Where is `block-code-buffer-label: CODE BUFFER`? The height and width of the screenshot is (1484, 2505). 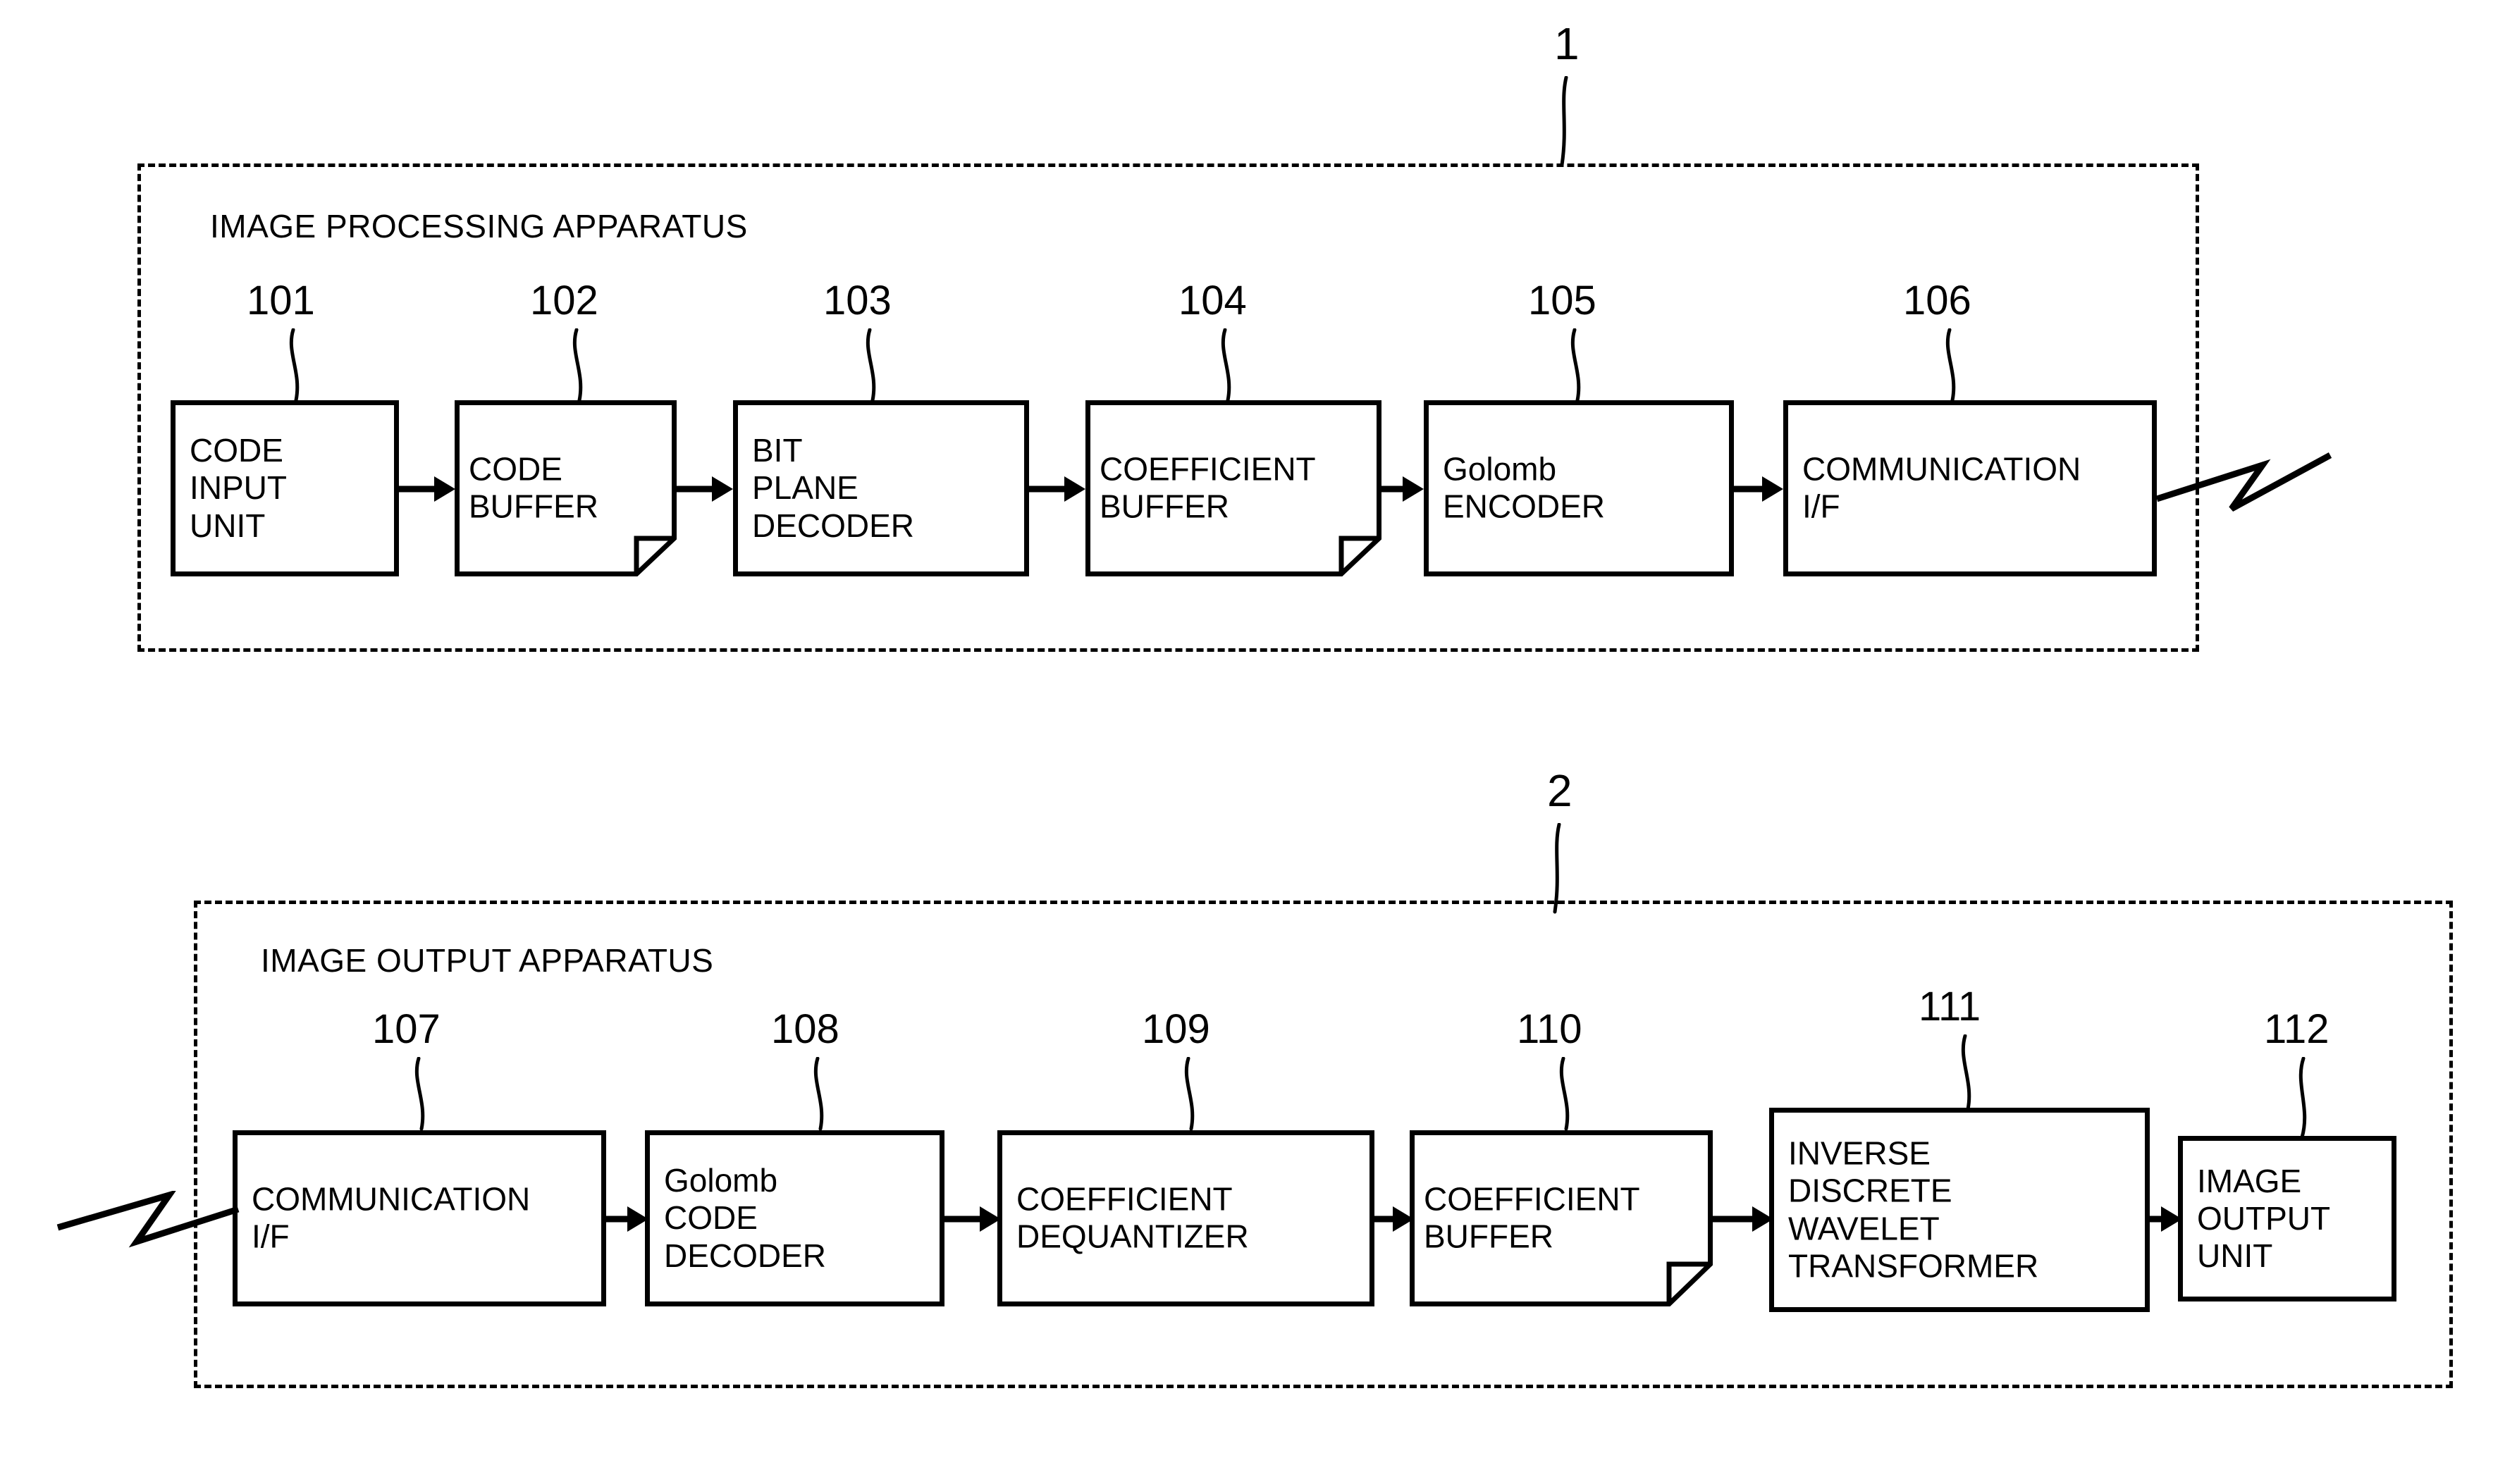
block-code-buffer-label: CODE BUFFER is located at coordinates (533, 487).